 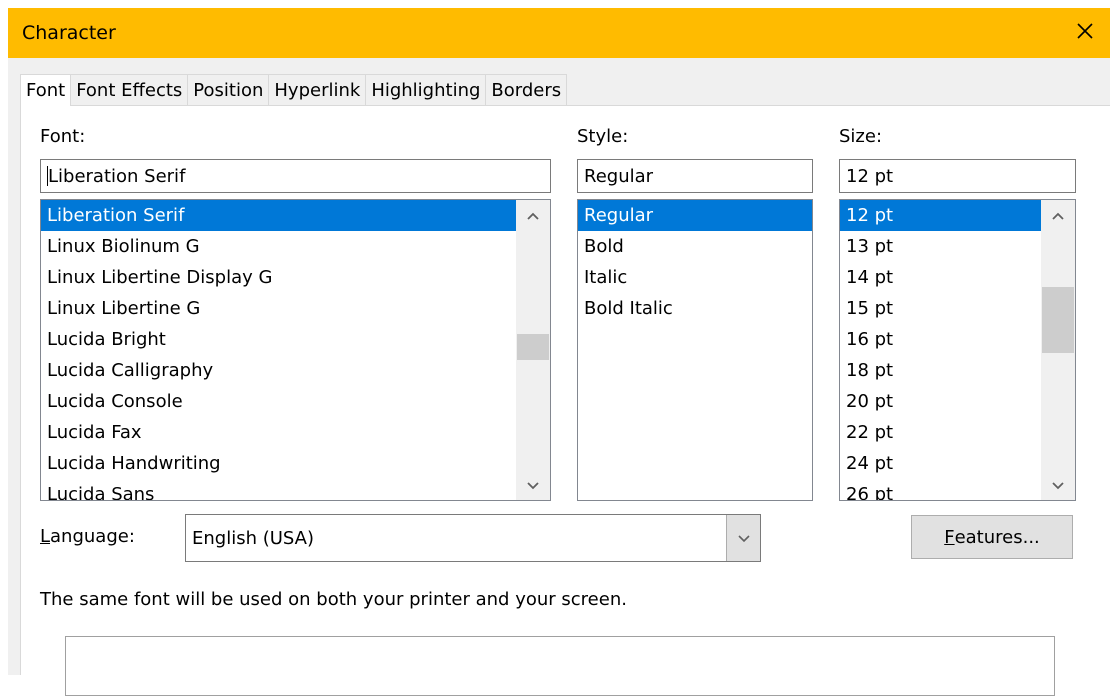 What do you see at coordinates (117, 176) in the screenshot?
I see `font-name-value: Liberation Serif` at bounding box center [117, 176].